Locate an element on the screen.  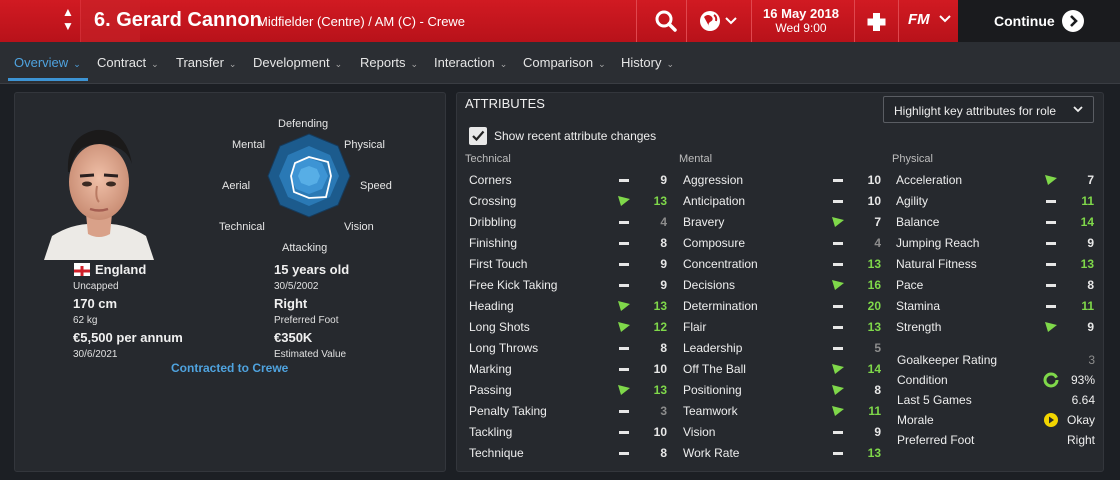
next-player-icon: ▼ is located at coordinates (68, 26).